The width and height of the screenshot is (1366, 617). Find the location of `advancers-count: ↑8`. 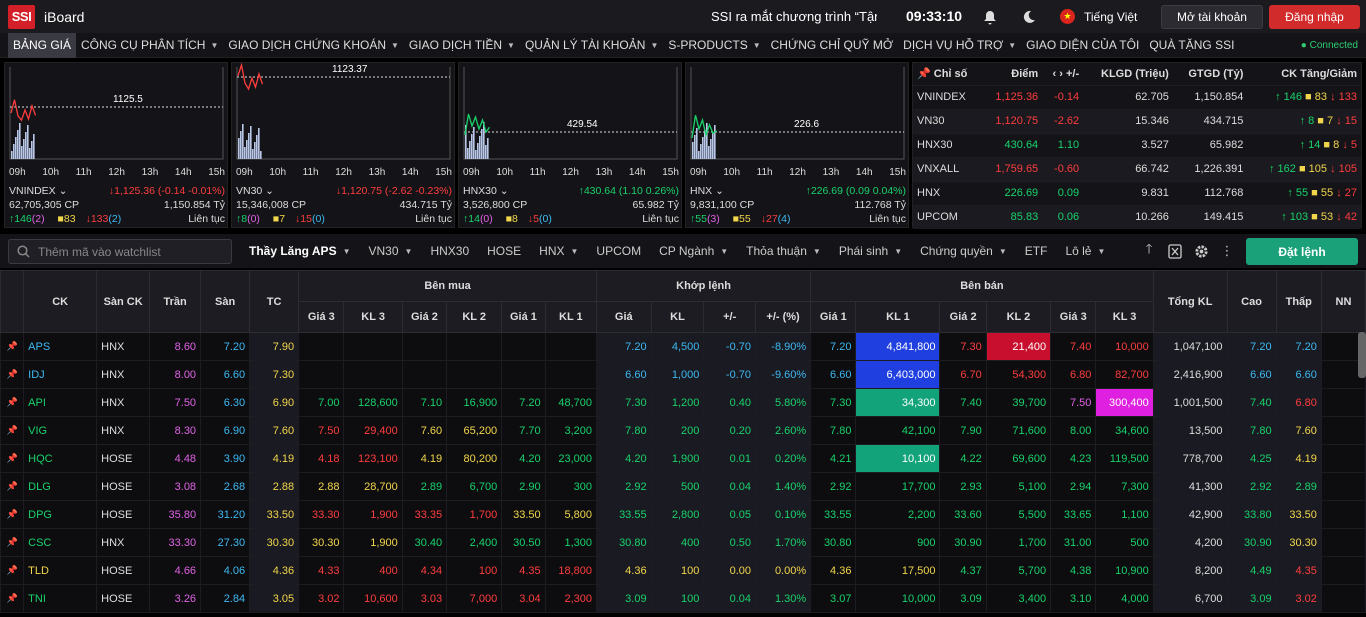

advancers-count: ↑8 is located at coordinates (242, 219).